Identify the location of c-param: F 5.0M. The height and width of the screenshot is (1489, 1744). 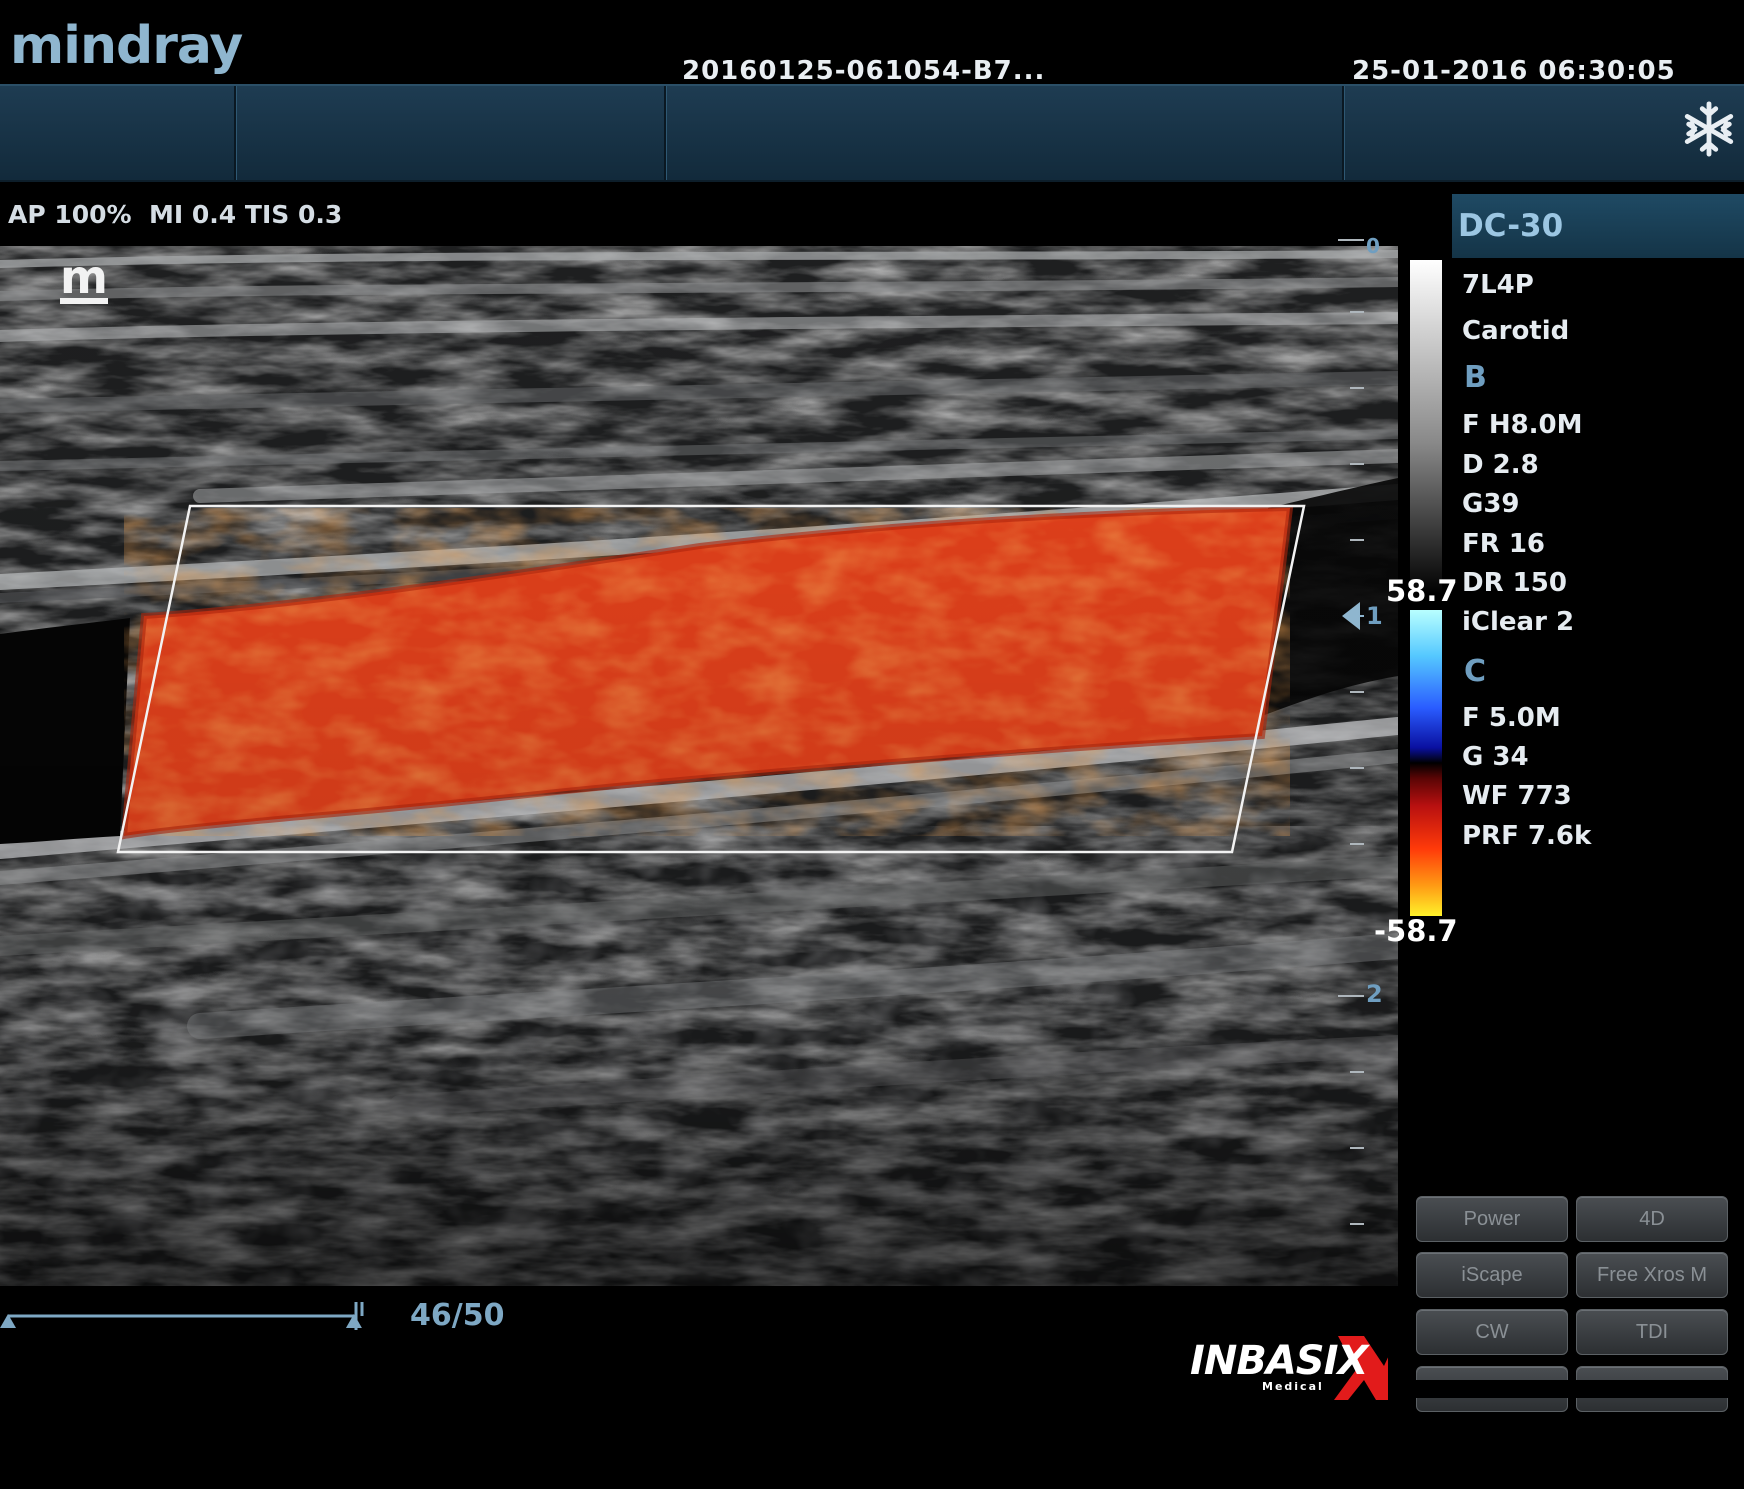
(1511, 718).